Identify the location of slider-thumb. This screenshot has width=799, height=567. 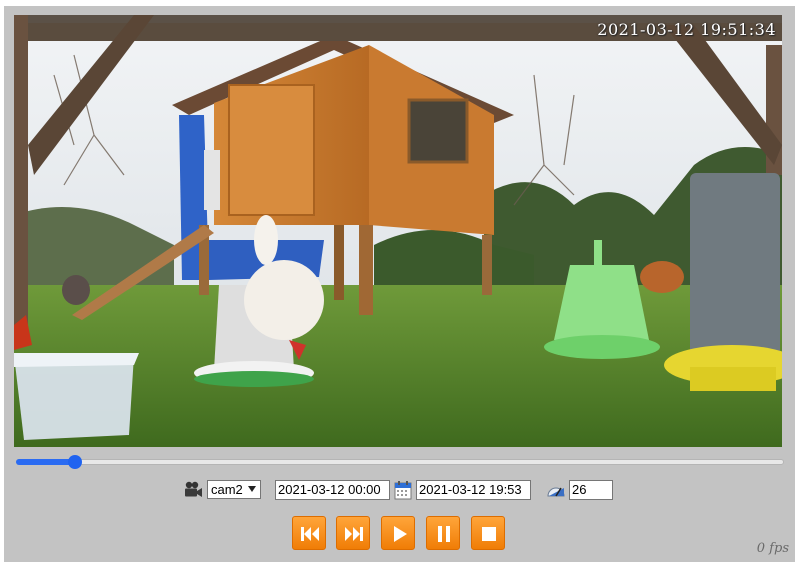
(75, 462).